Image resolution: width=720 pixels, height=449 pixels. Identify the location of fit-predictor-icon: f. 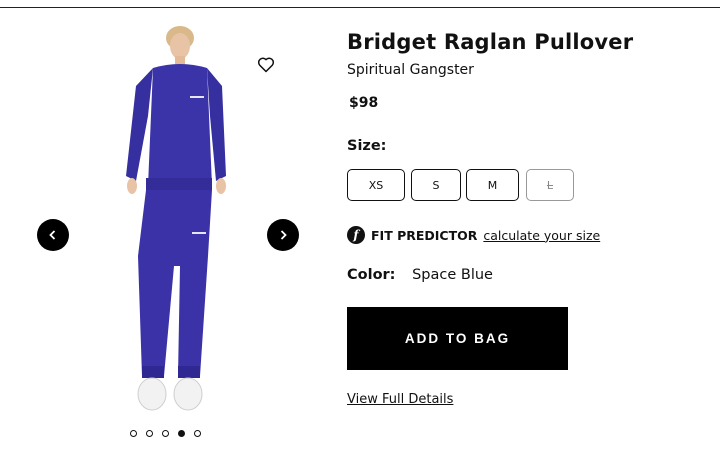
(356, 235).